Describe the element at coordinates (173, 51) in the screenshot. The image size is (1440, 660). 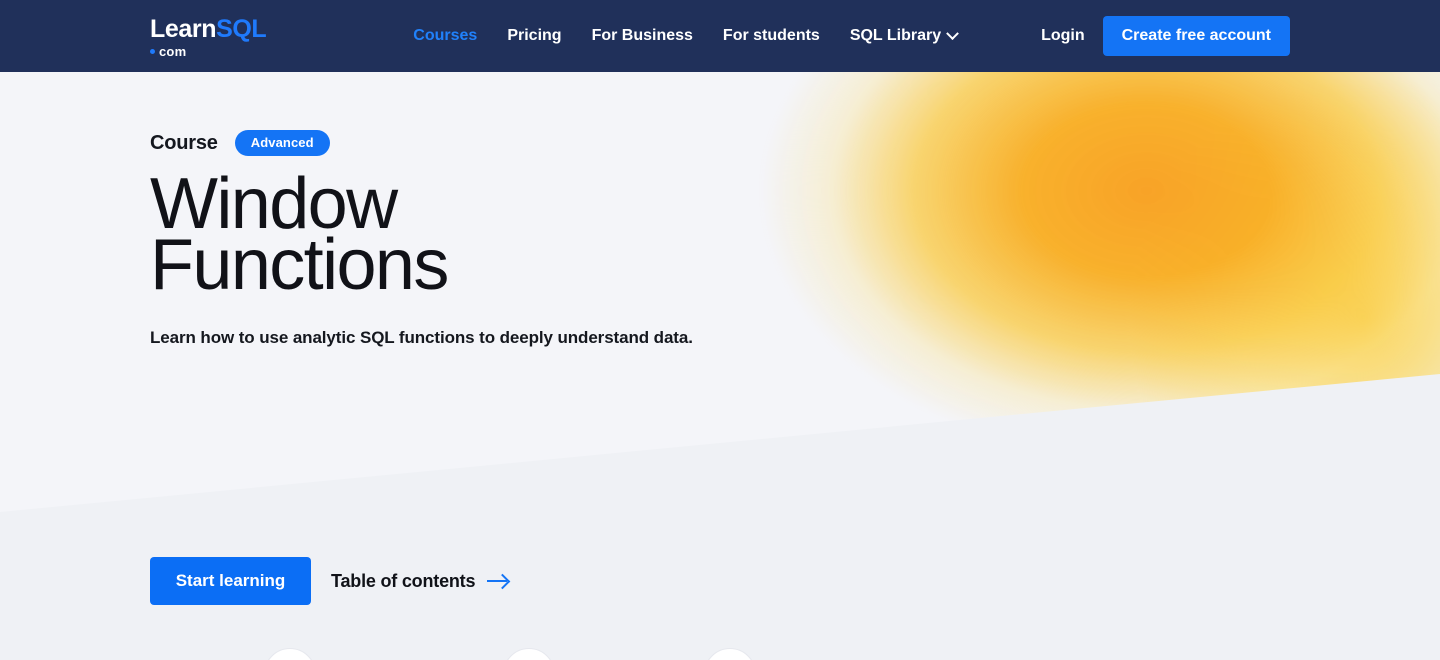
I see `logo-com-text: com` at that location.